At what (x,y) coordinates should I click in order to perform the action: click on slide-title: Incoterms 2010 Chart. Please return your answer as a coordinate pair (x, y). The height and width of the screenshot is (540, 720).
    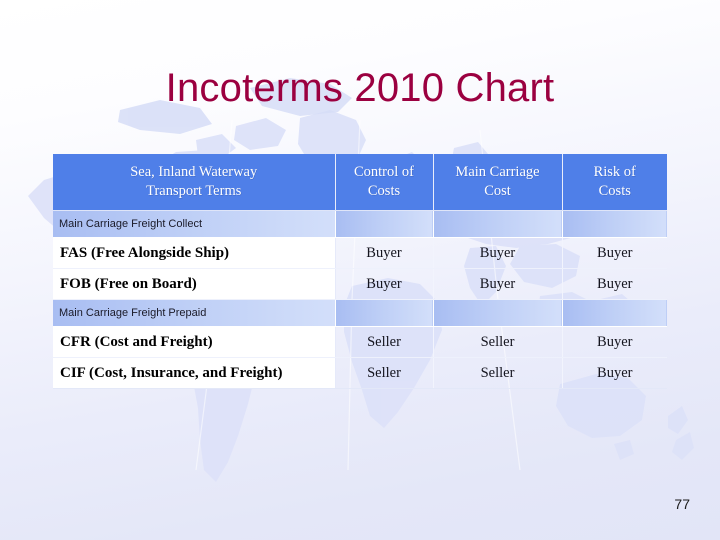
    Looking at the image, I should click on (360, 88).